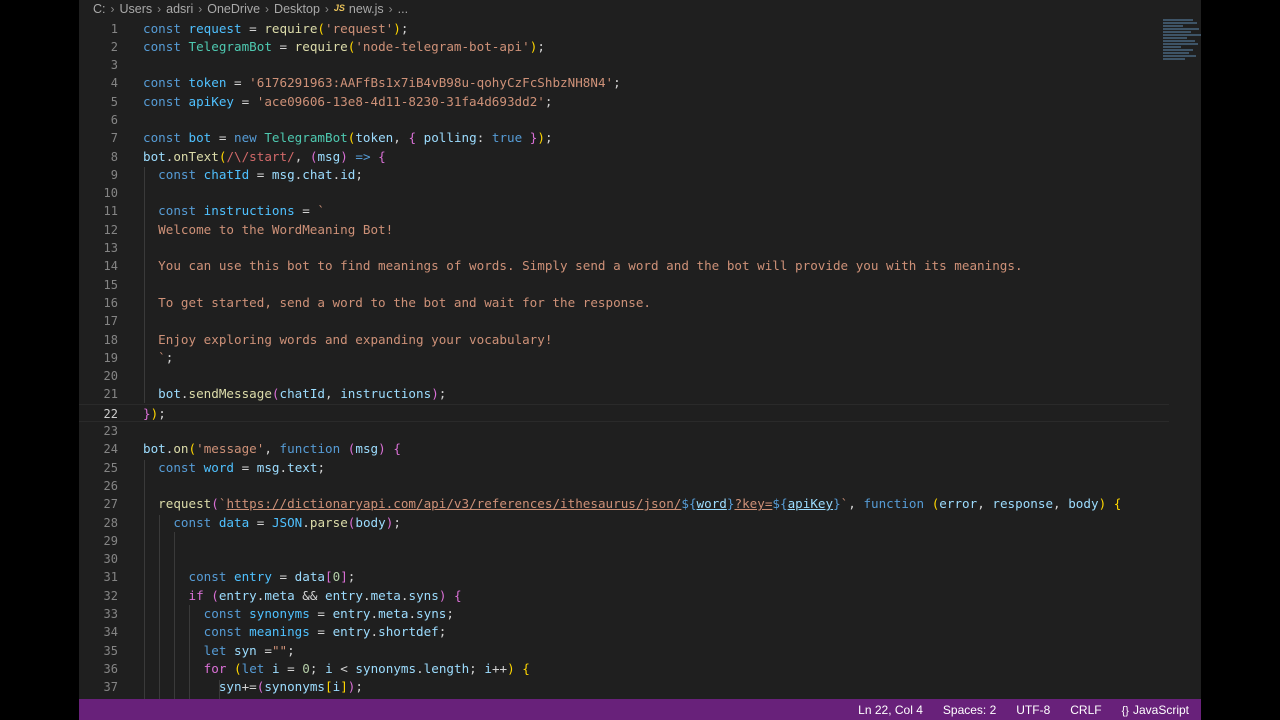  Describe the element at coordinates (624, 248) in the screenshot. I see `code-line: 13` at that location.